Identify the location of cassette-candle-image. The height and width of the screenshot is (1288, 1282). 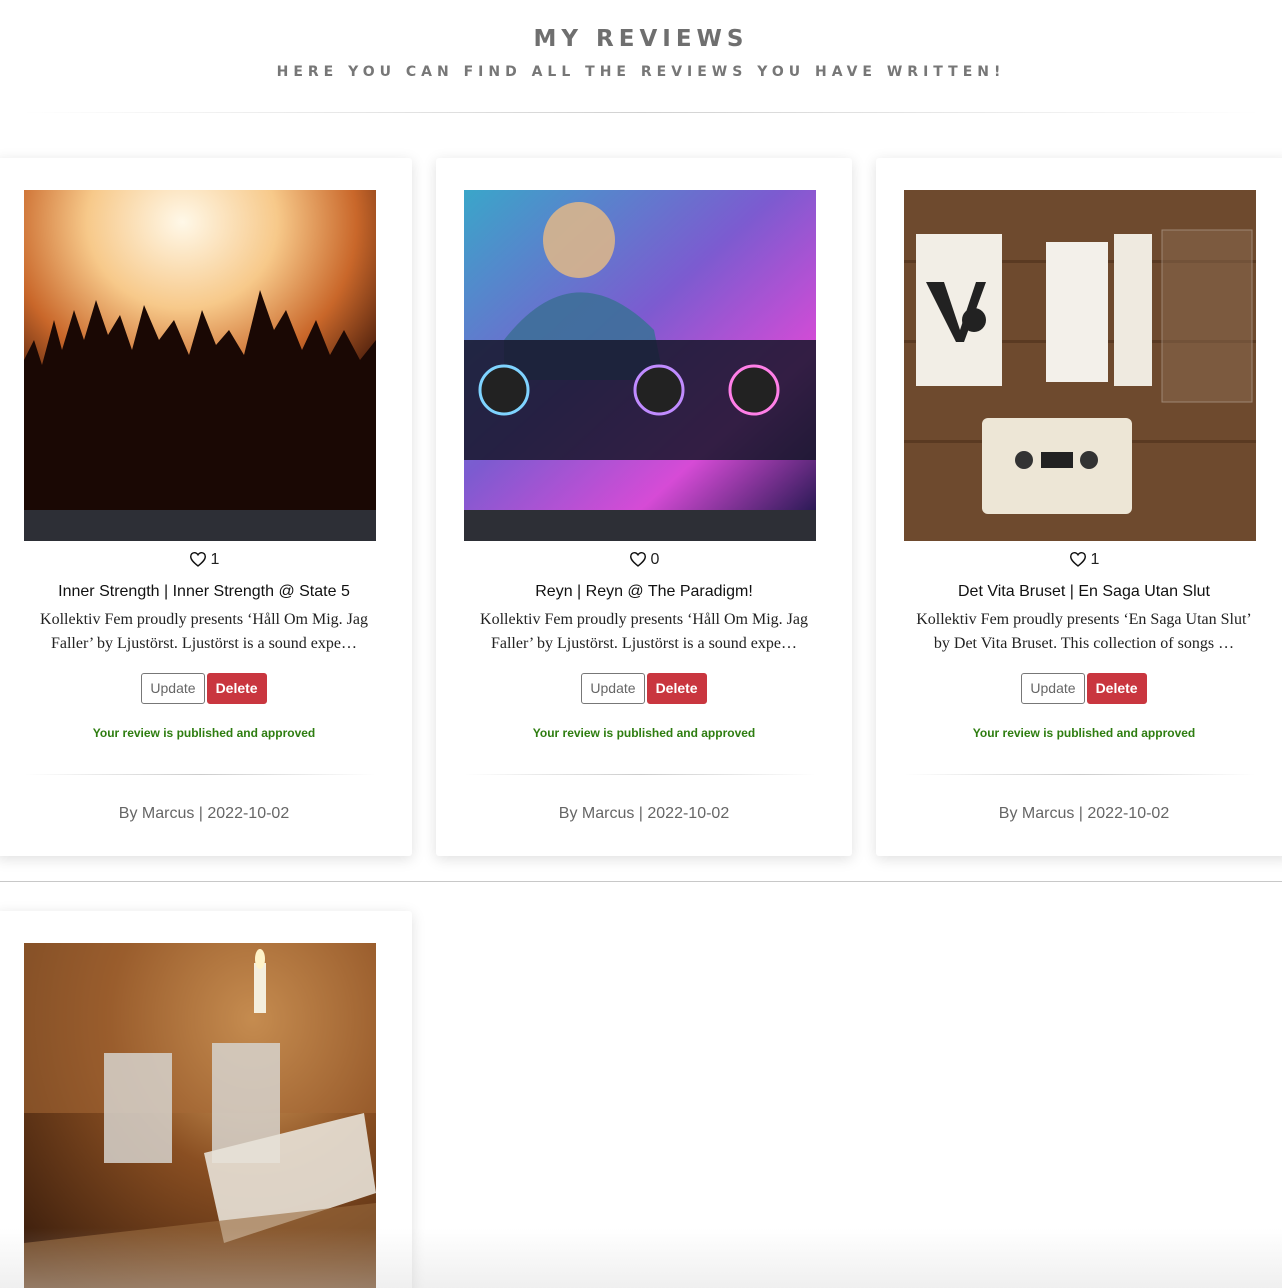
(200, 1115).